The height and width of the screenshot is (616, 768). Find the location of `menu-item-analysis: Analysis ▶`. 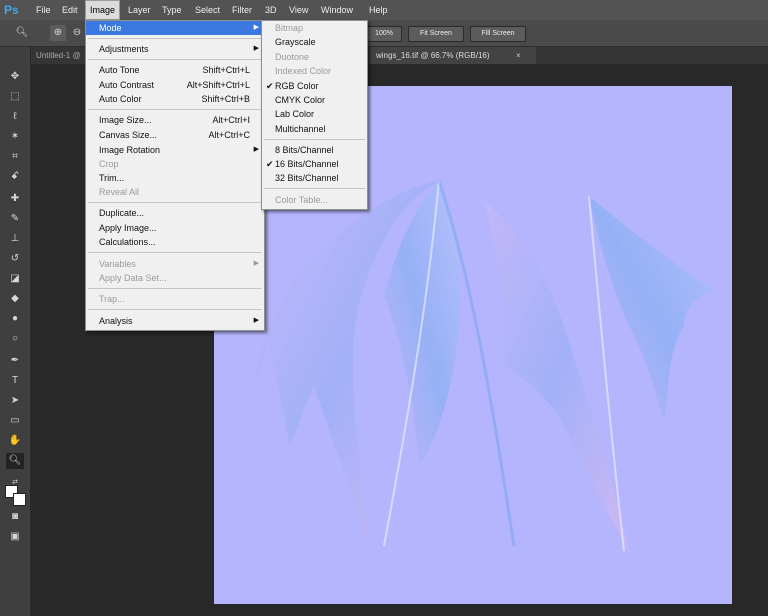

menu-item-analysis: Analysis ▶ is located at coordinates (175, 321).